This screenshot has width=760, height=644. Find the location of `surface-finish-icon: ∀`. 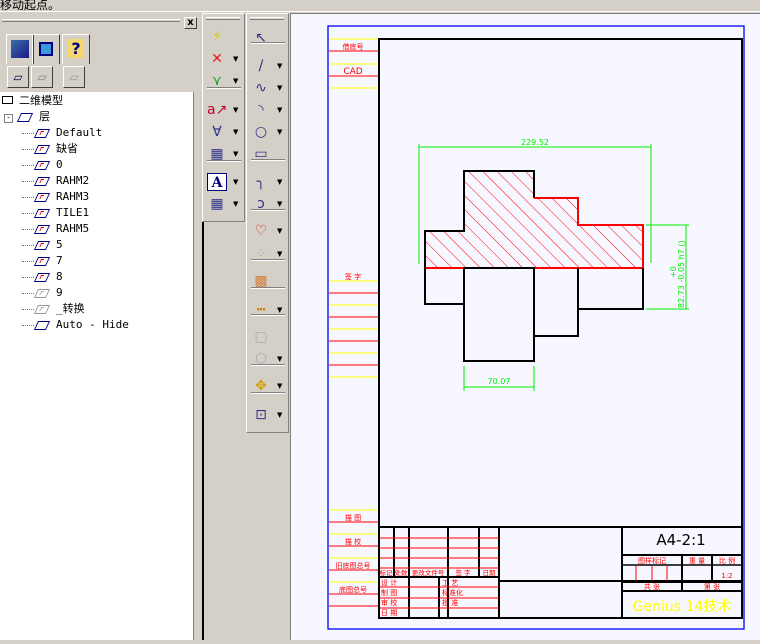

surface-finish-icon: ∀ is located at coordinates (217, 132).